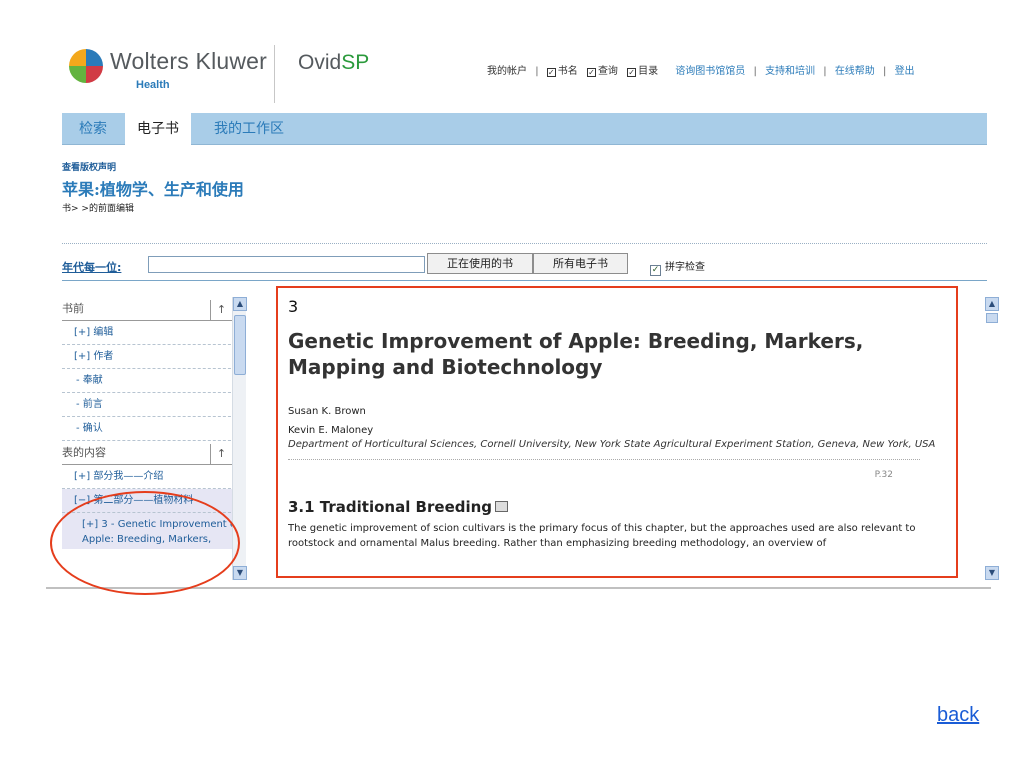 Image resolution: width=1024 pixels, height=768 pixels. What do you see at coordinates (480, 263) in the screenshot?
I see `search-current-book-button: 正在使用的书` at bounding box center [480, 263].